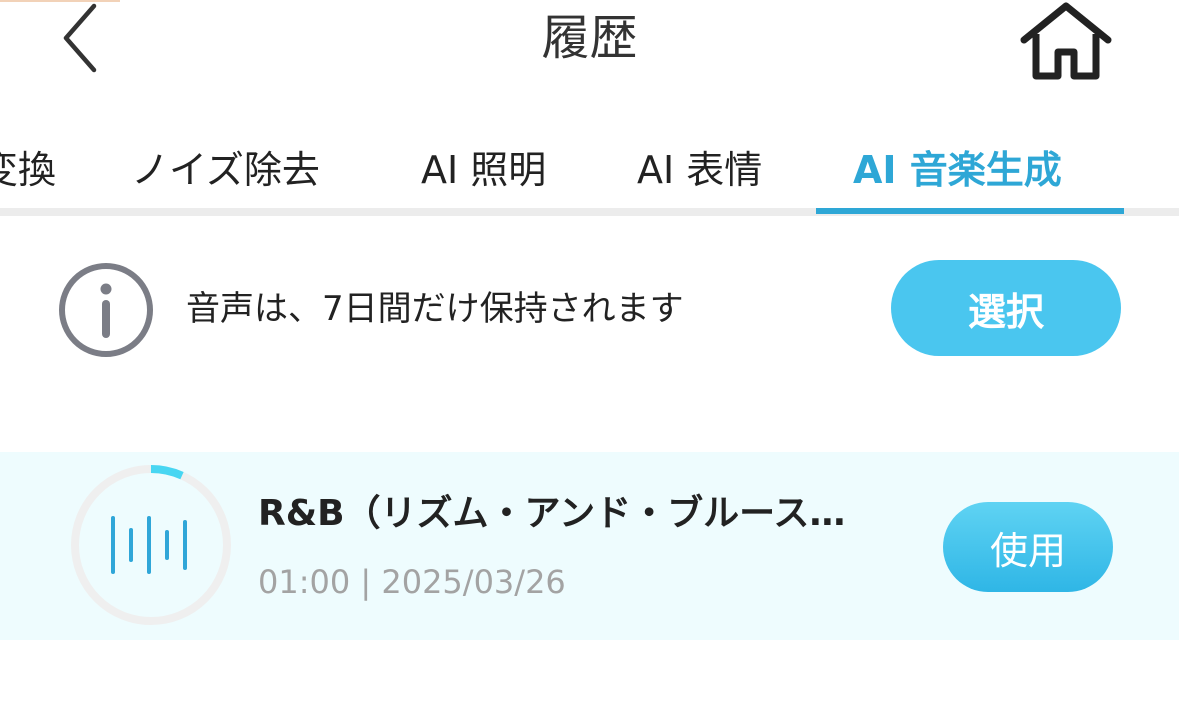 The width and height of the screenshot is (1179, 720). I want to click on tab-ai-lighting: AI 照明, so click(483, 170).